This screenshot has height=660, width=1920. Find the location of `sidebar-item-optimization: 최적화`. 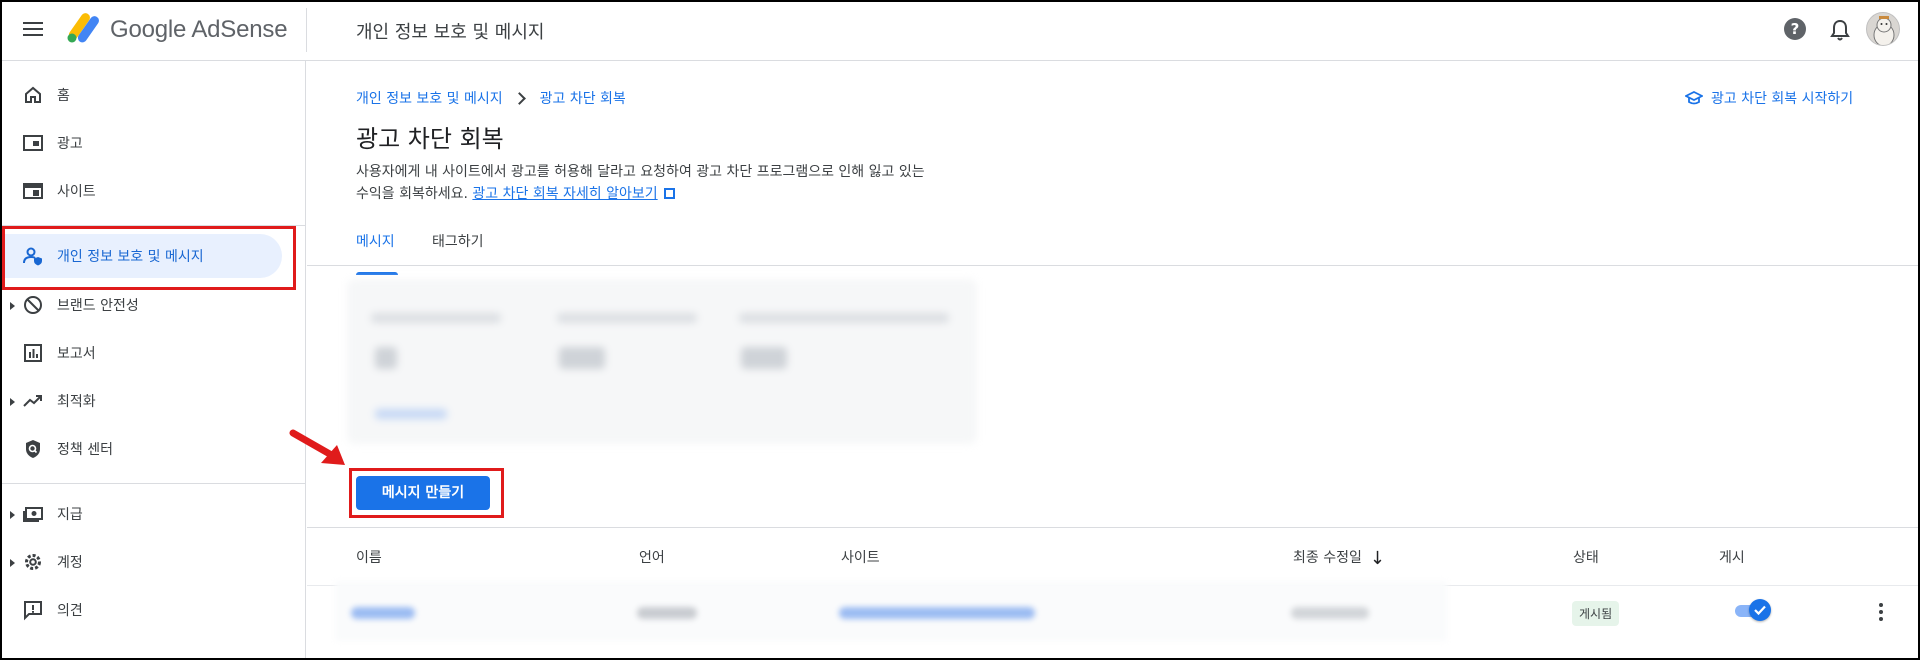

sidebar-item-optimization: 최적화 is located at coordinates (145, 401).